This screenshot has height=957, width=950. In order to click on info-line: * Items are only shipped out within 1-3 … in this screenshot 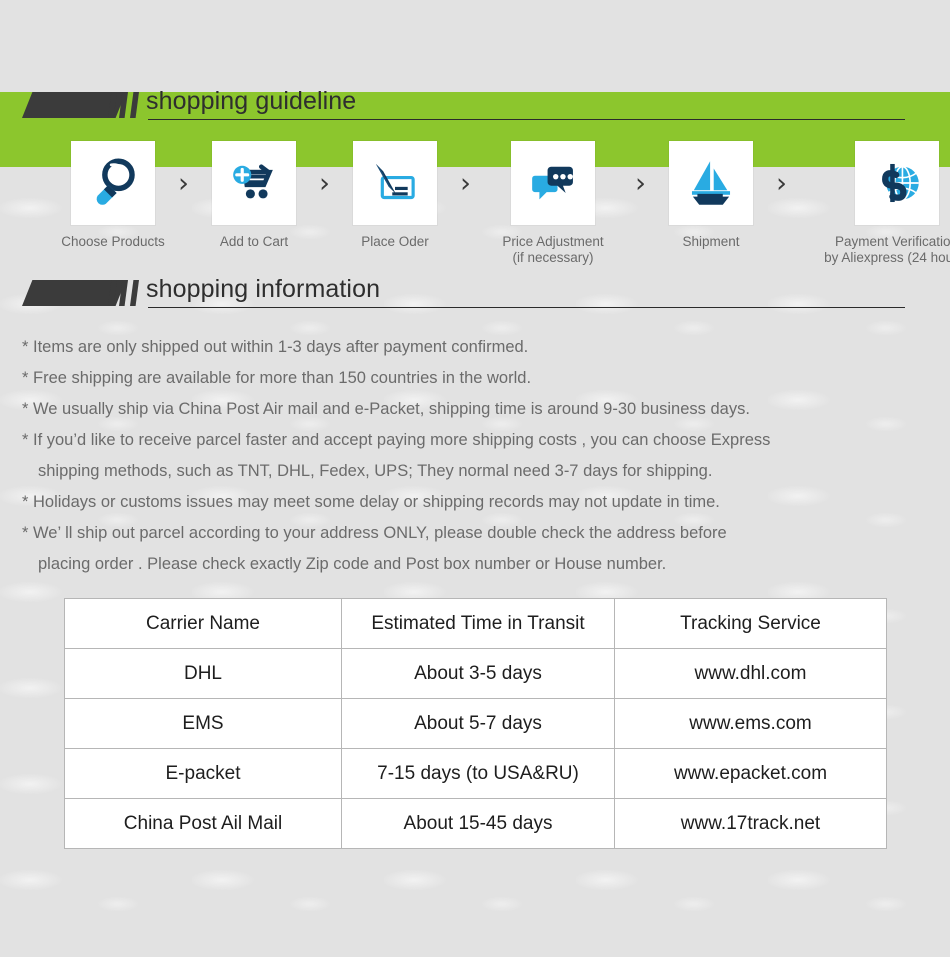, I will do `click(275, 347)`.